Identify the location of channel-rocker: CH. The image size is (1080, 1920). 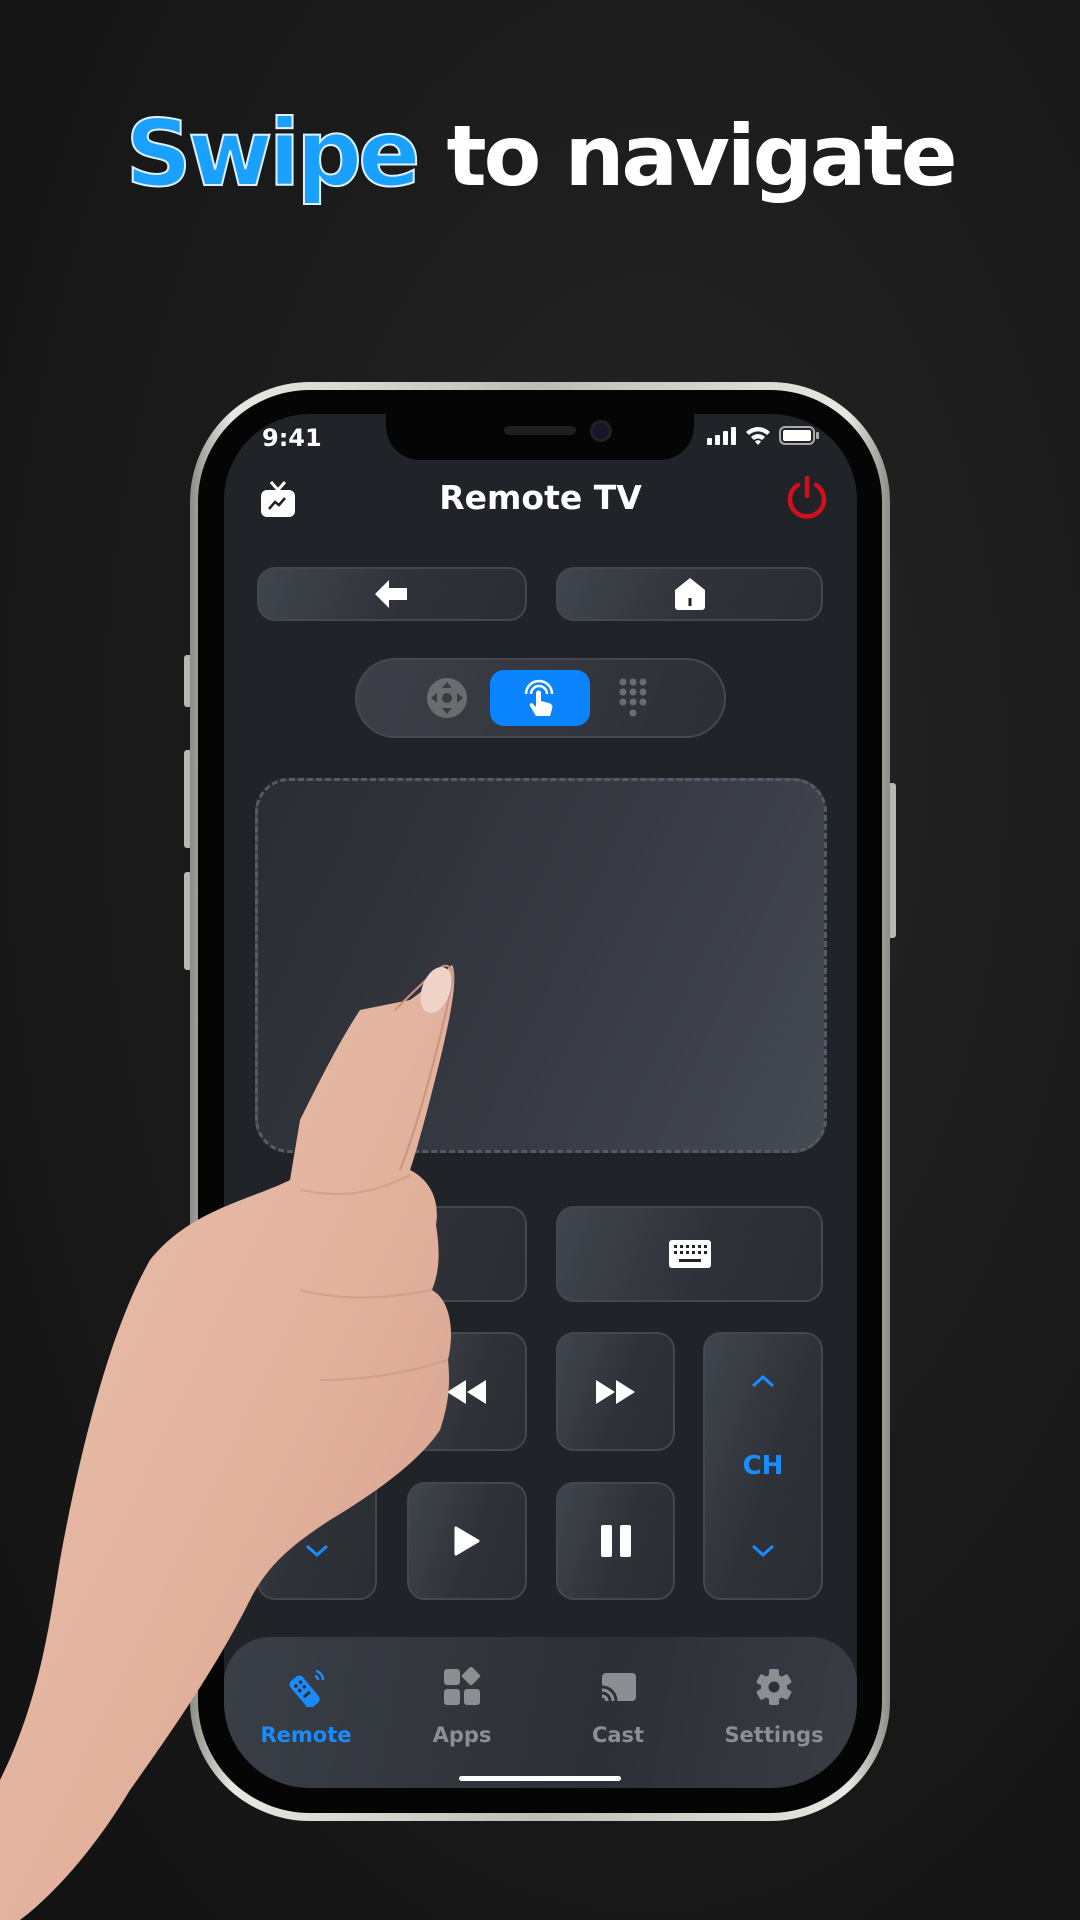
(763, 1466).